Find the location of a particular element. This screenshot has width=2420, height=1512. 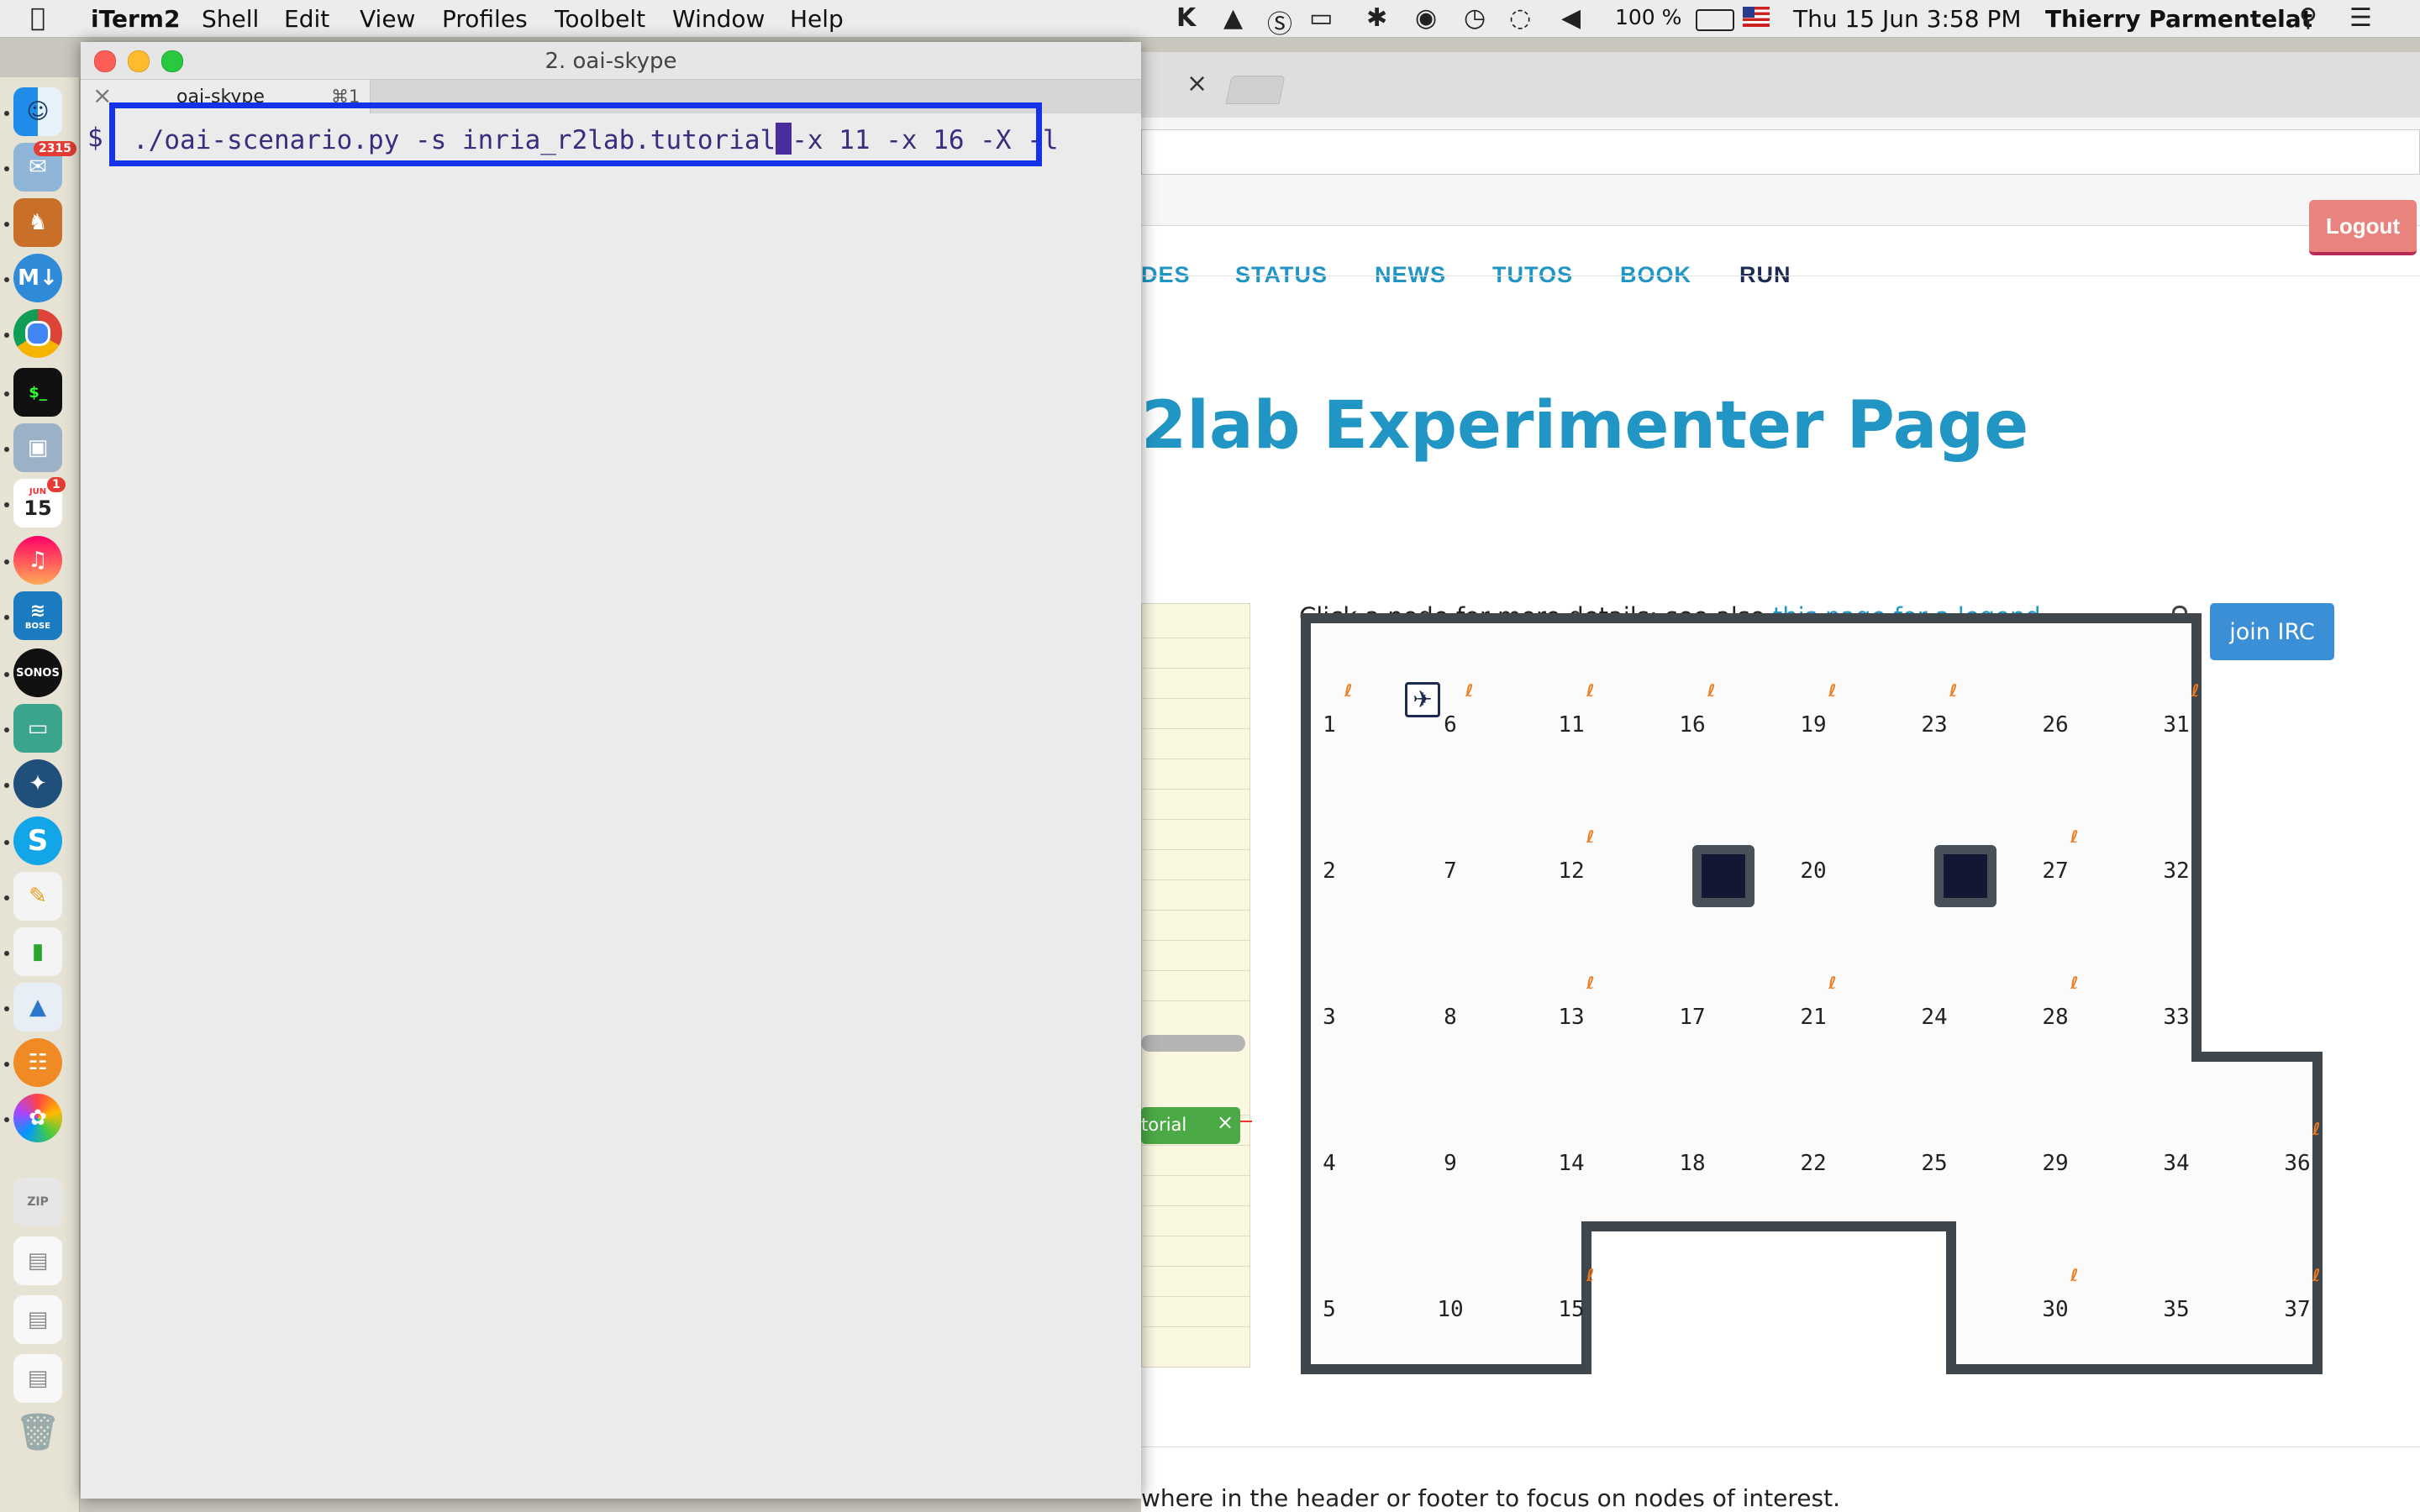

preview-icon: ▣ is located at coordinates (37, 447).